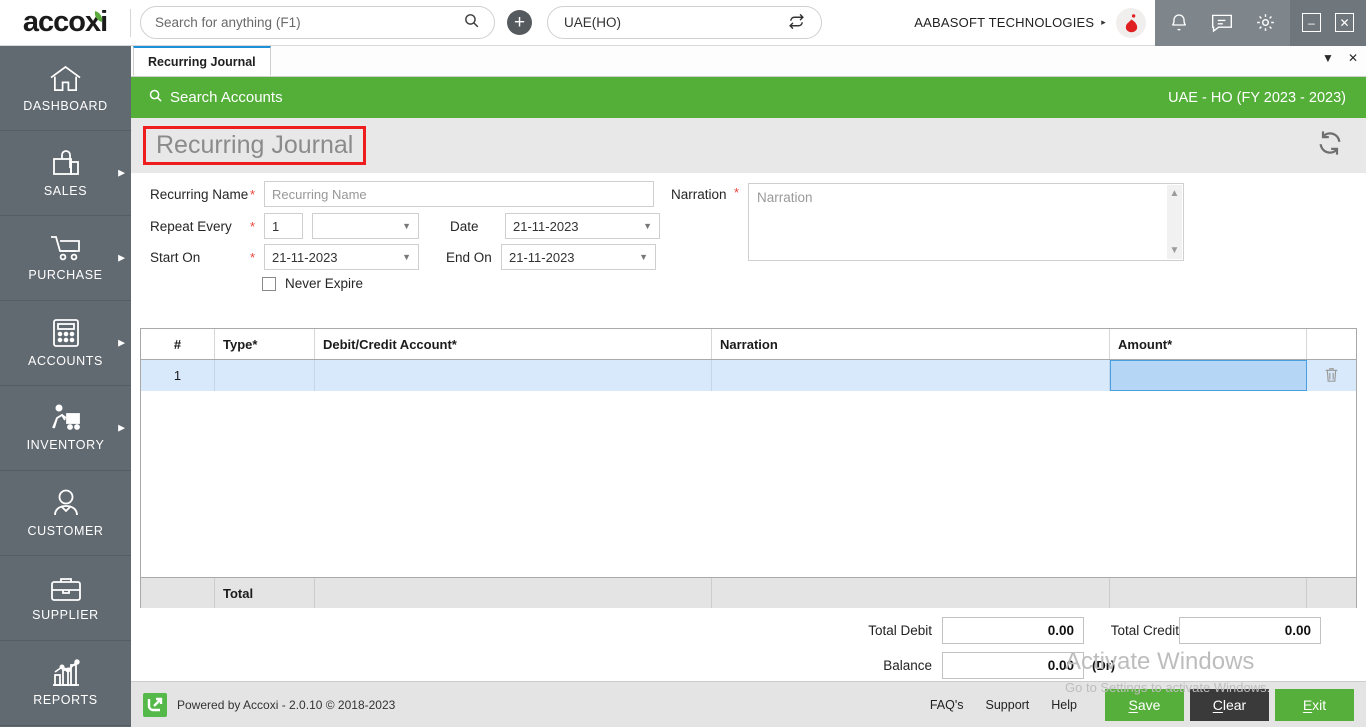  What do you see at coordinates (1064, 705) in the screenshot?
I see `help-link: Help` at bounding box center [1064, 705].